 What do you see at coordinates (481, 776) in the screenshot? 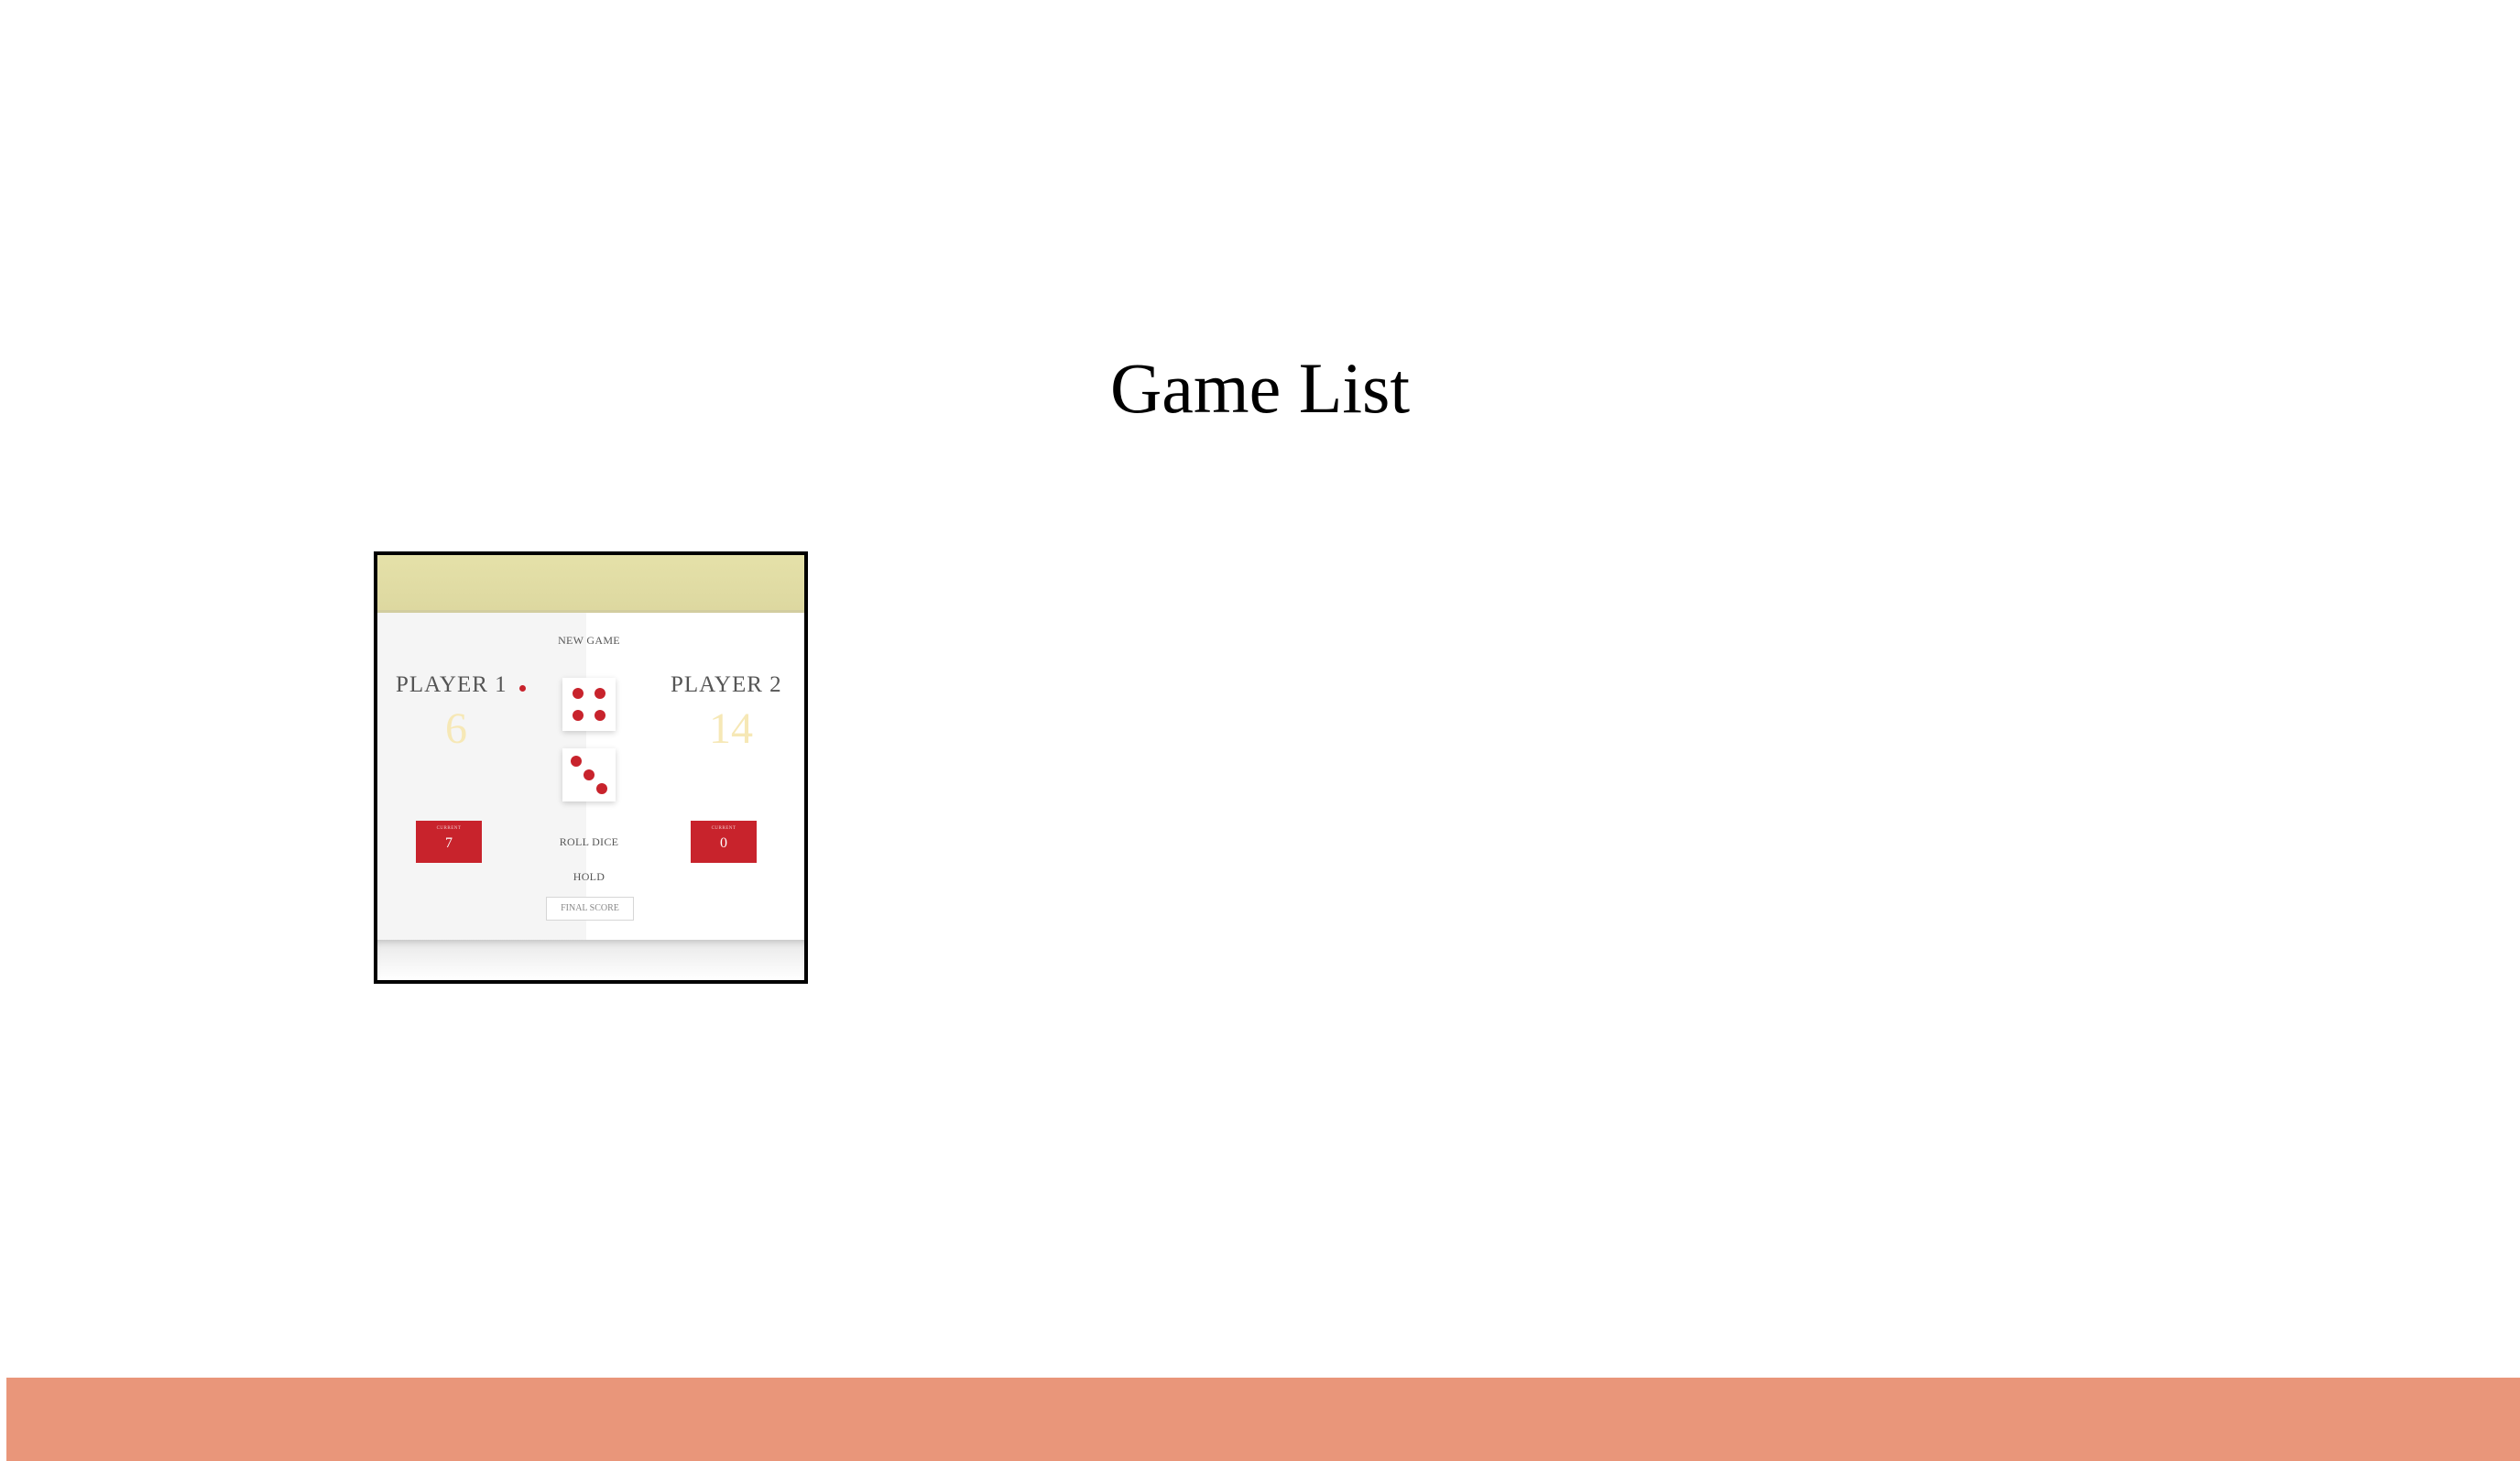
I see `player1-panel` at bounding box center [481, 776].